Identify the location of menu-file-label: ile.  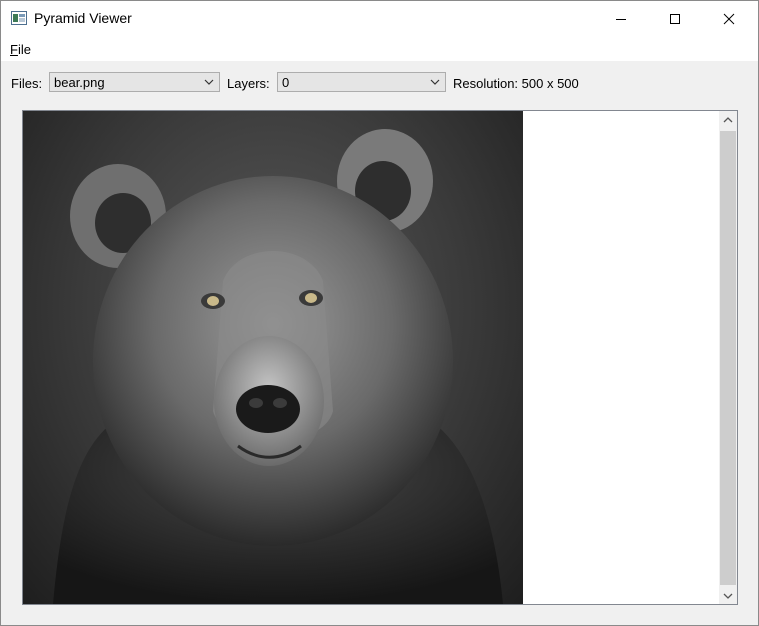
(24, 49).